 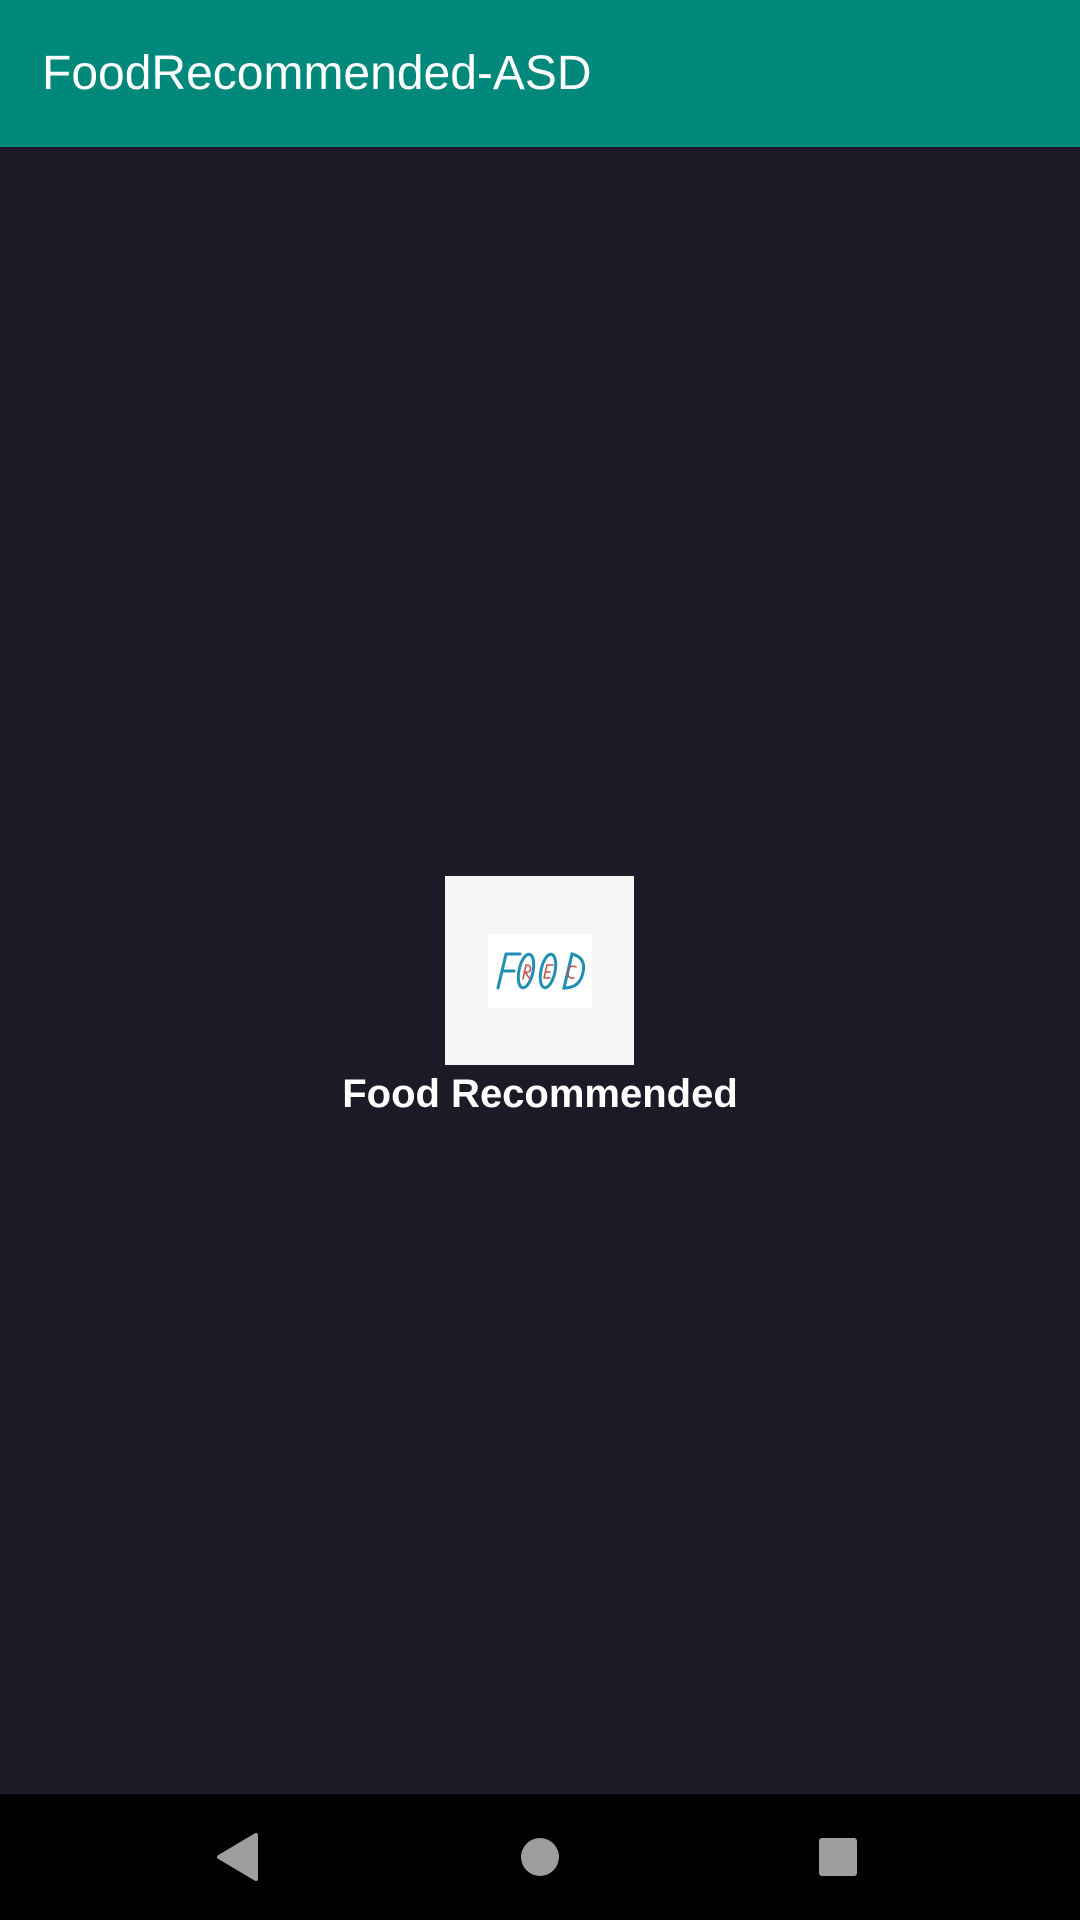 I want to click on app-bar: FoodRecommended-ASD, so click(x=540, y=73).